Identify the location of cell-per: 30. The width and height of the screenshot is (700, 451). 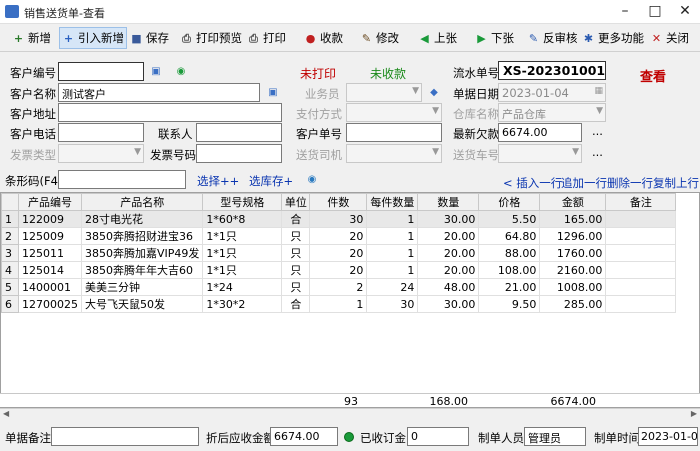
(392, 304).